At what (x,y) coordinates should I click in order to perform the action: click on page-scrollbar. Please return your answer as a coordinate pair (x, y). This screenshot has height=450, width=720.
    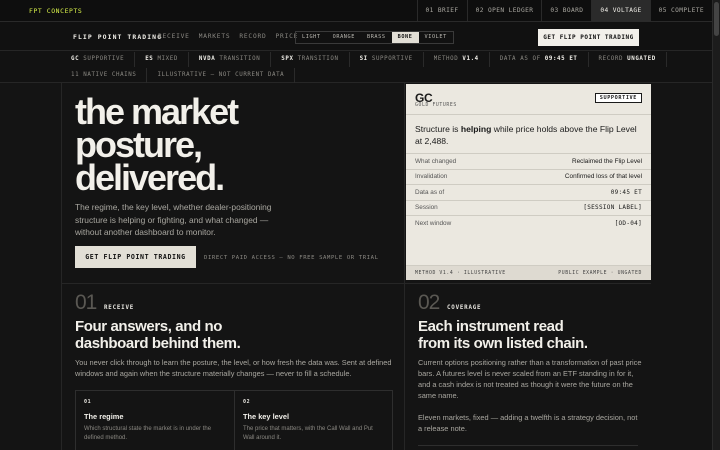
    Looking at the image, I should click on (716, 225).